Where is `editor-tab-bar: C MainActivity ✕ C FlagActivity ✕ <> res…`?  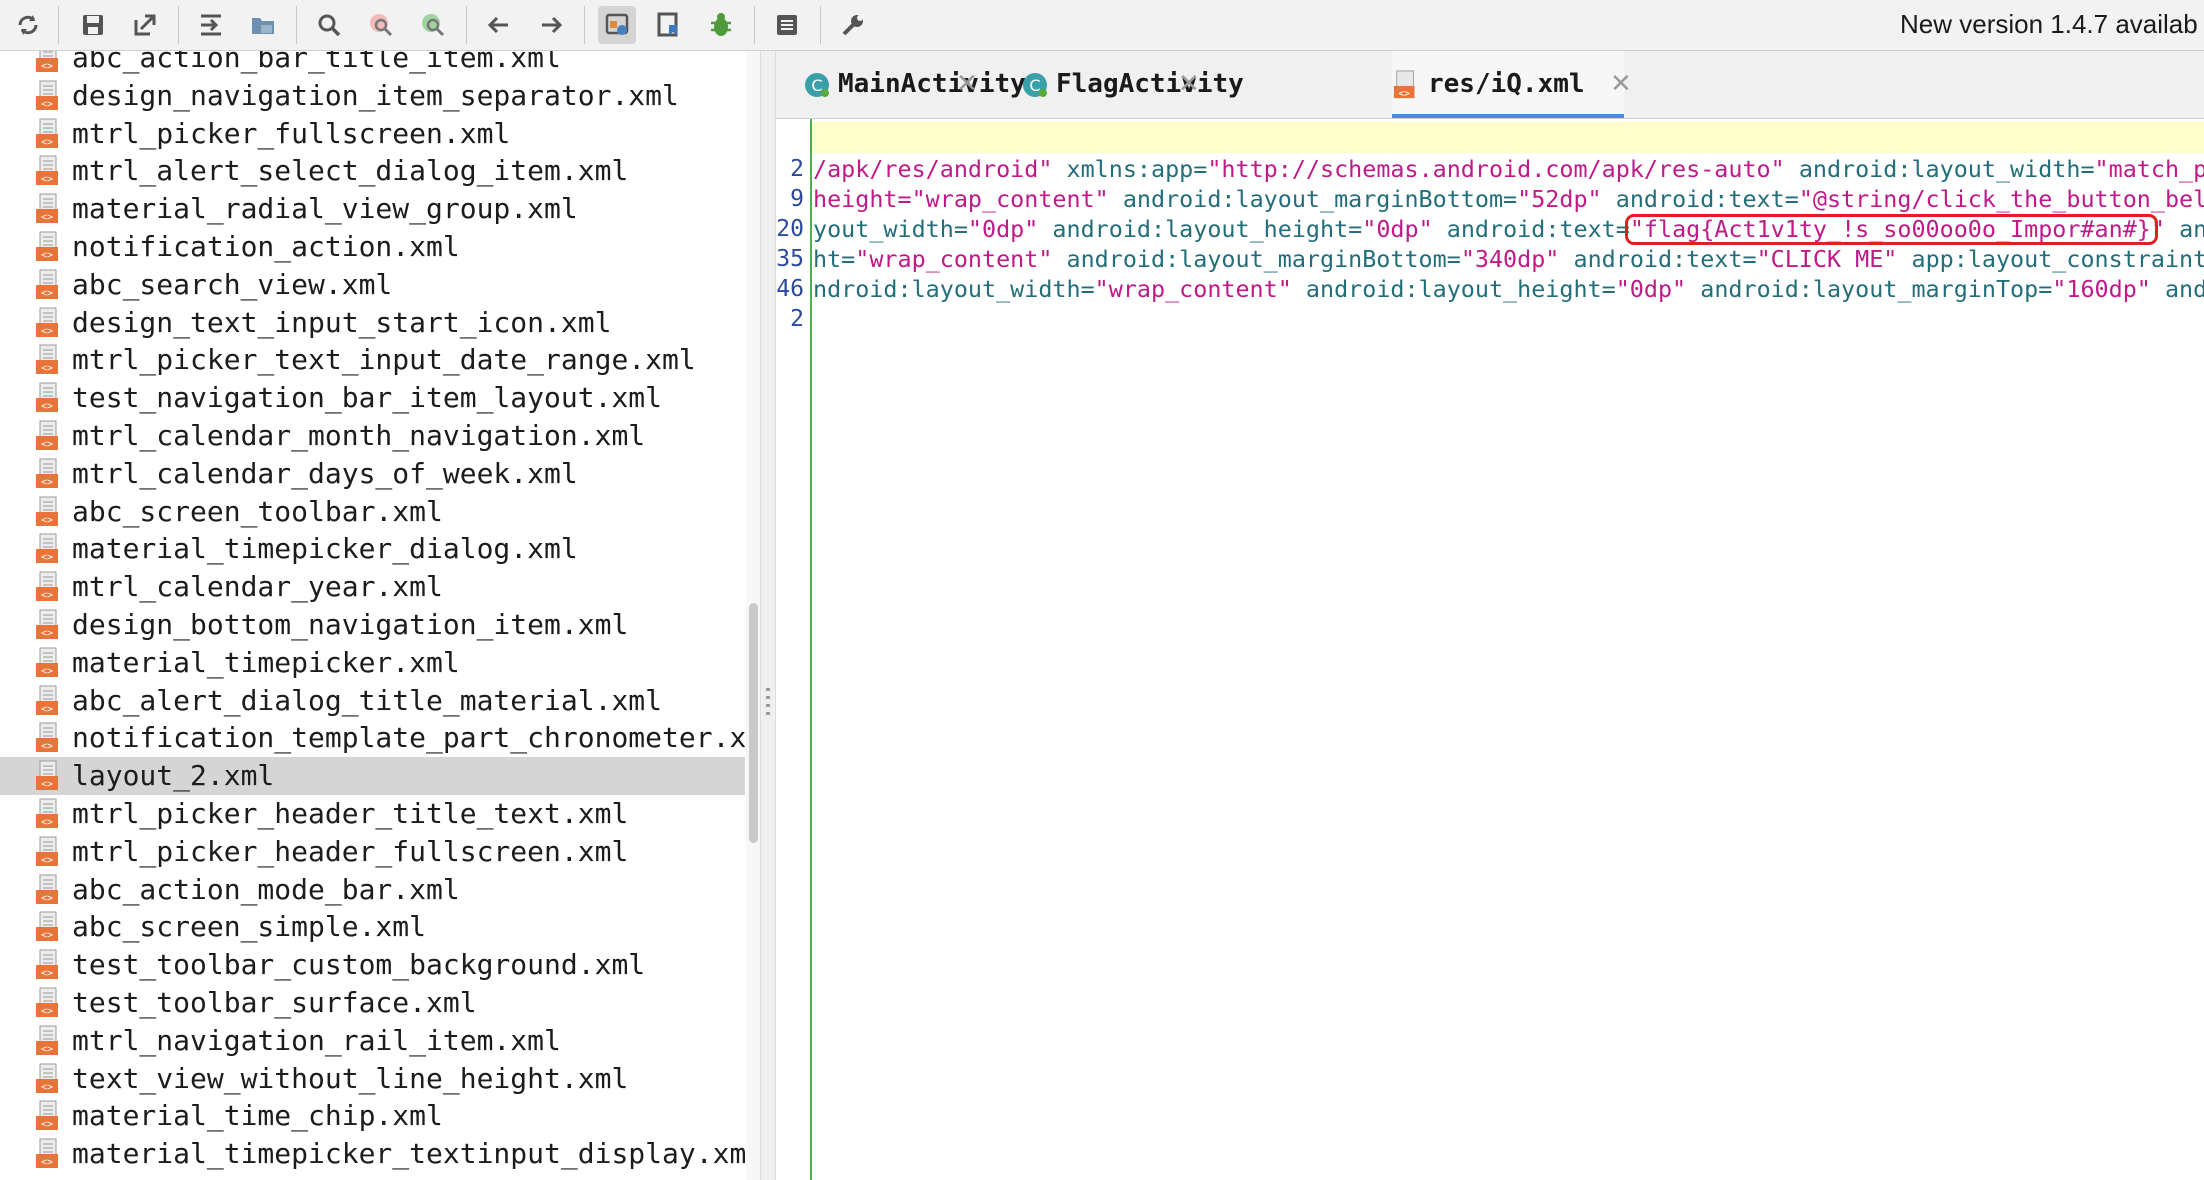 editor-tab-bar: C MainActivity ✕ C FlagActivity ✕ <> res… is located at coordinates (1490, 85).